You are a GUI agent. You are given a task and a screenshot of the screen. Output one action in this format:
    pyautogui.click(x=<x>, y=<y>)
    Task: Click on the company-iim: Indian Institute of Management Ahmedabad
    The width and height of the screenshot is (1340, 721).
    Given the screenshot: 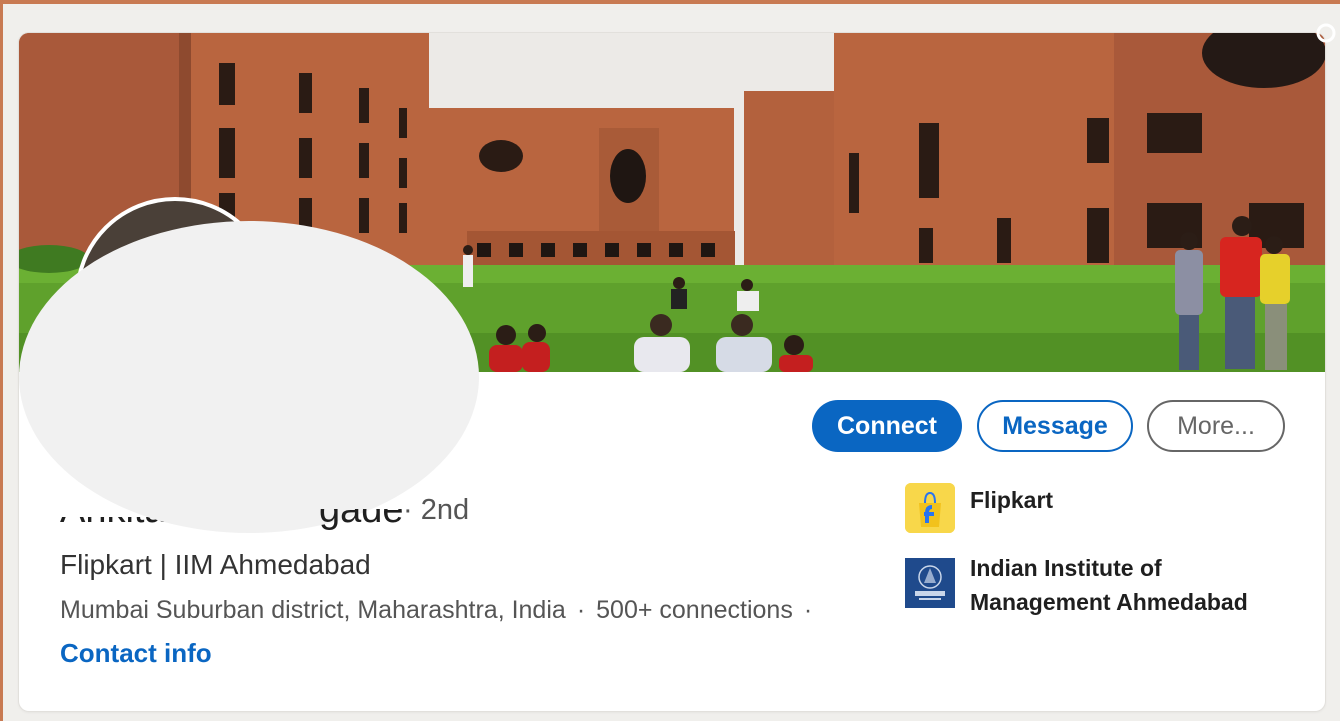 What is the action you would take?
    pyautogui.click(x=1087, y=587)
    